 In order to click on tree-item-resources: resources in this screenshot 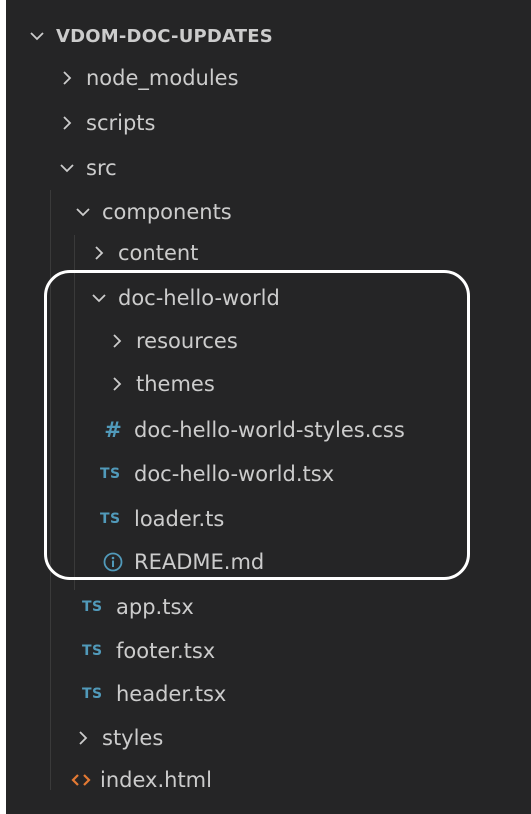, I will do `click(172, 341)`.